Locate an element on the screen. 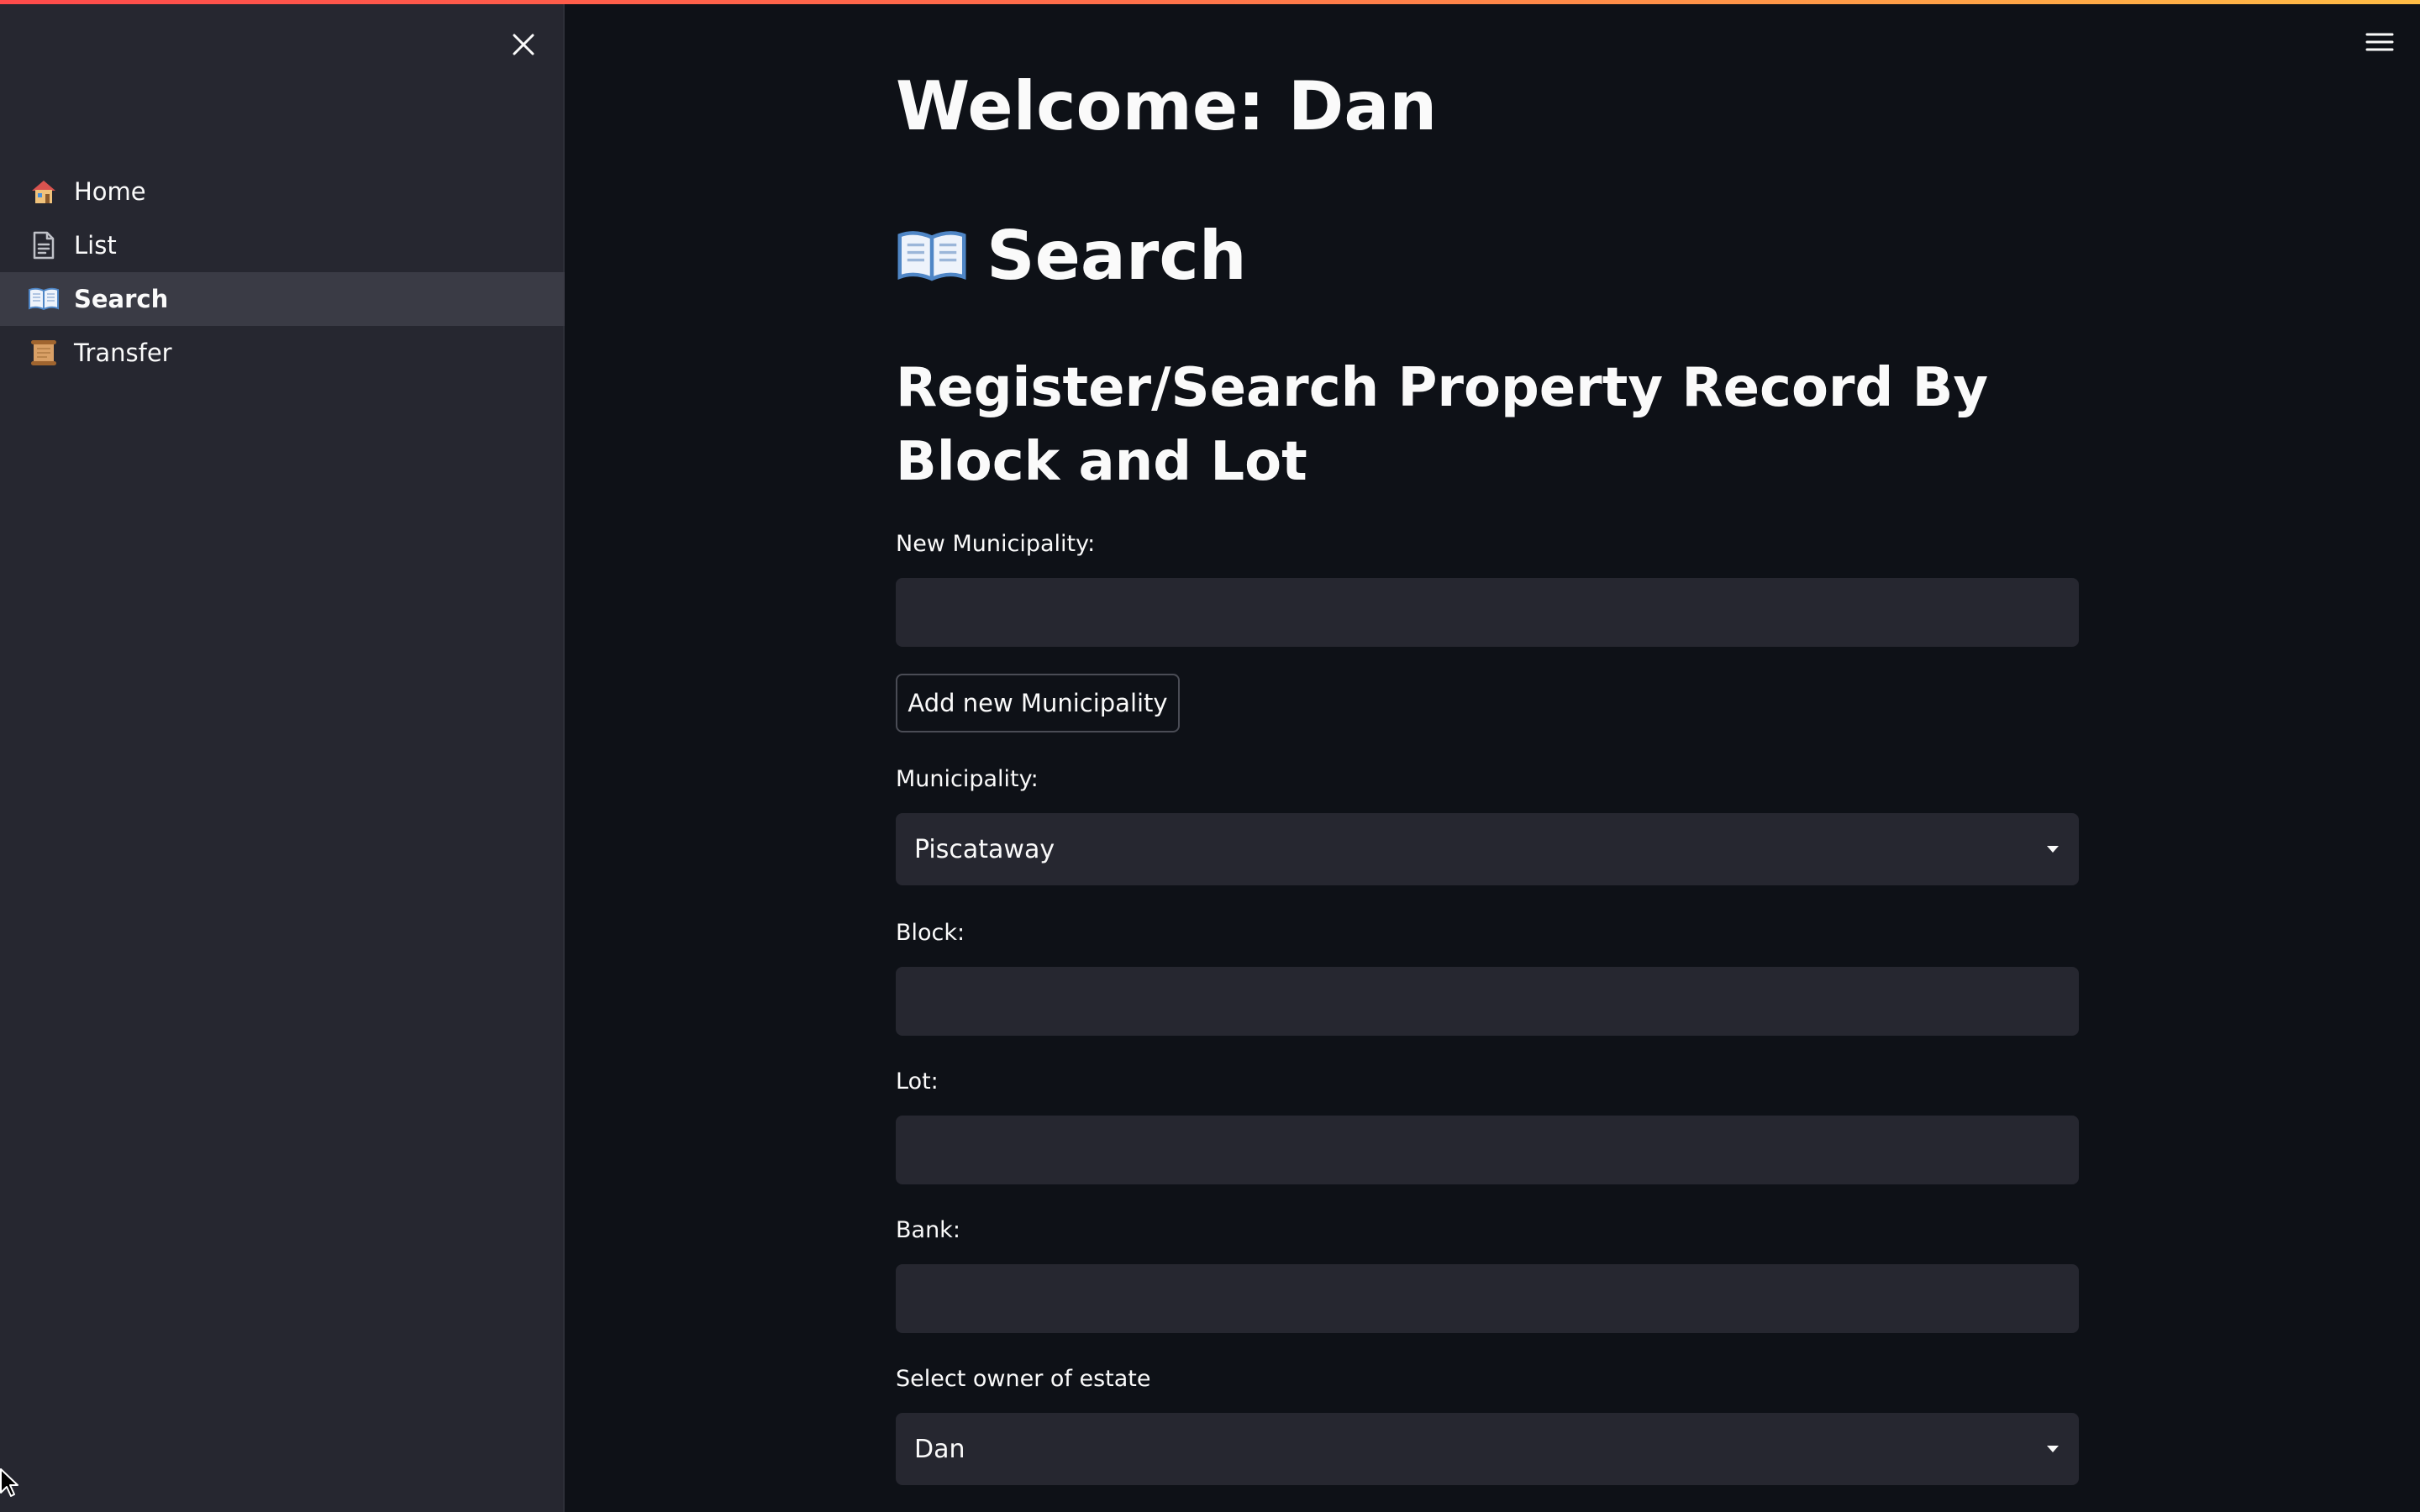 The height and width of the screenshot is (1512, 2420). municipality-selected-value: Piscataway is located at coordinates (985, 849).